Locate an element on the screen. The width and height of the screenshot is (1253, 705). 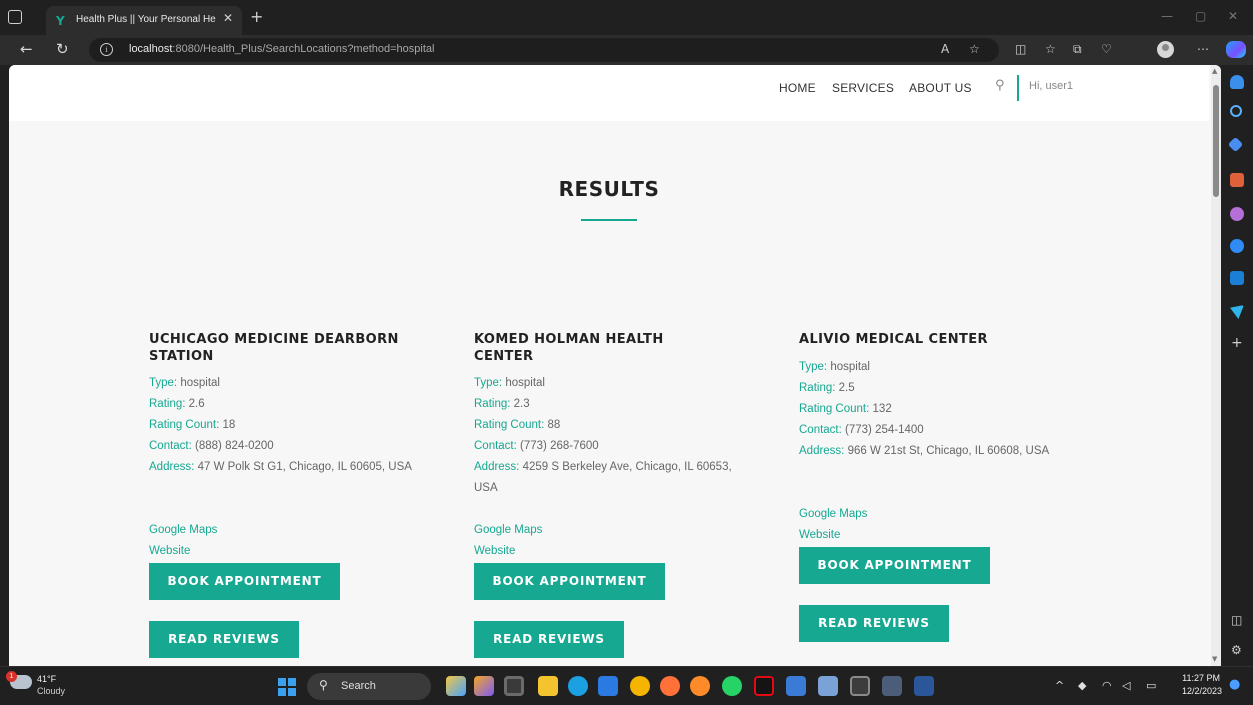
profile-avatar is located at coordinates (1165, 49).